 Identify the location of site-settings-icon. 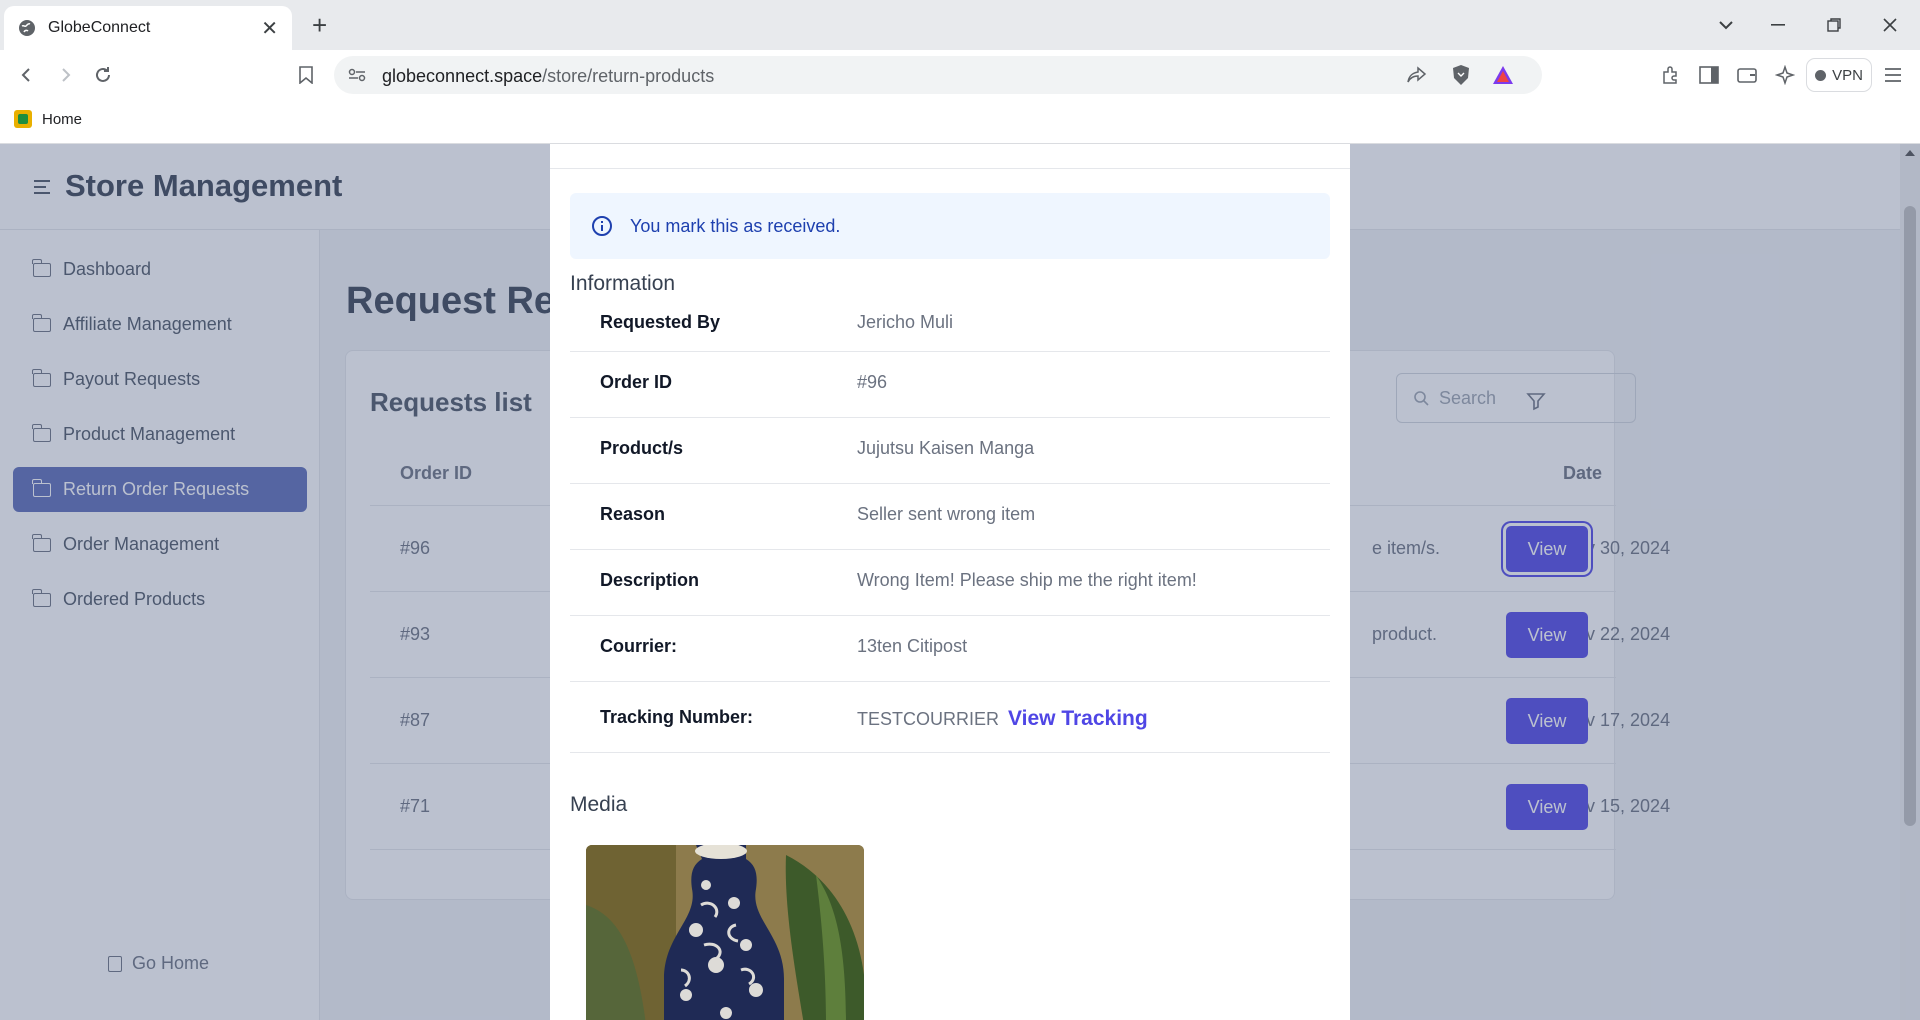
(357, 75).